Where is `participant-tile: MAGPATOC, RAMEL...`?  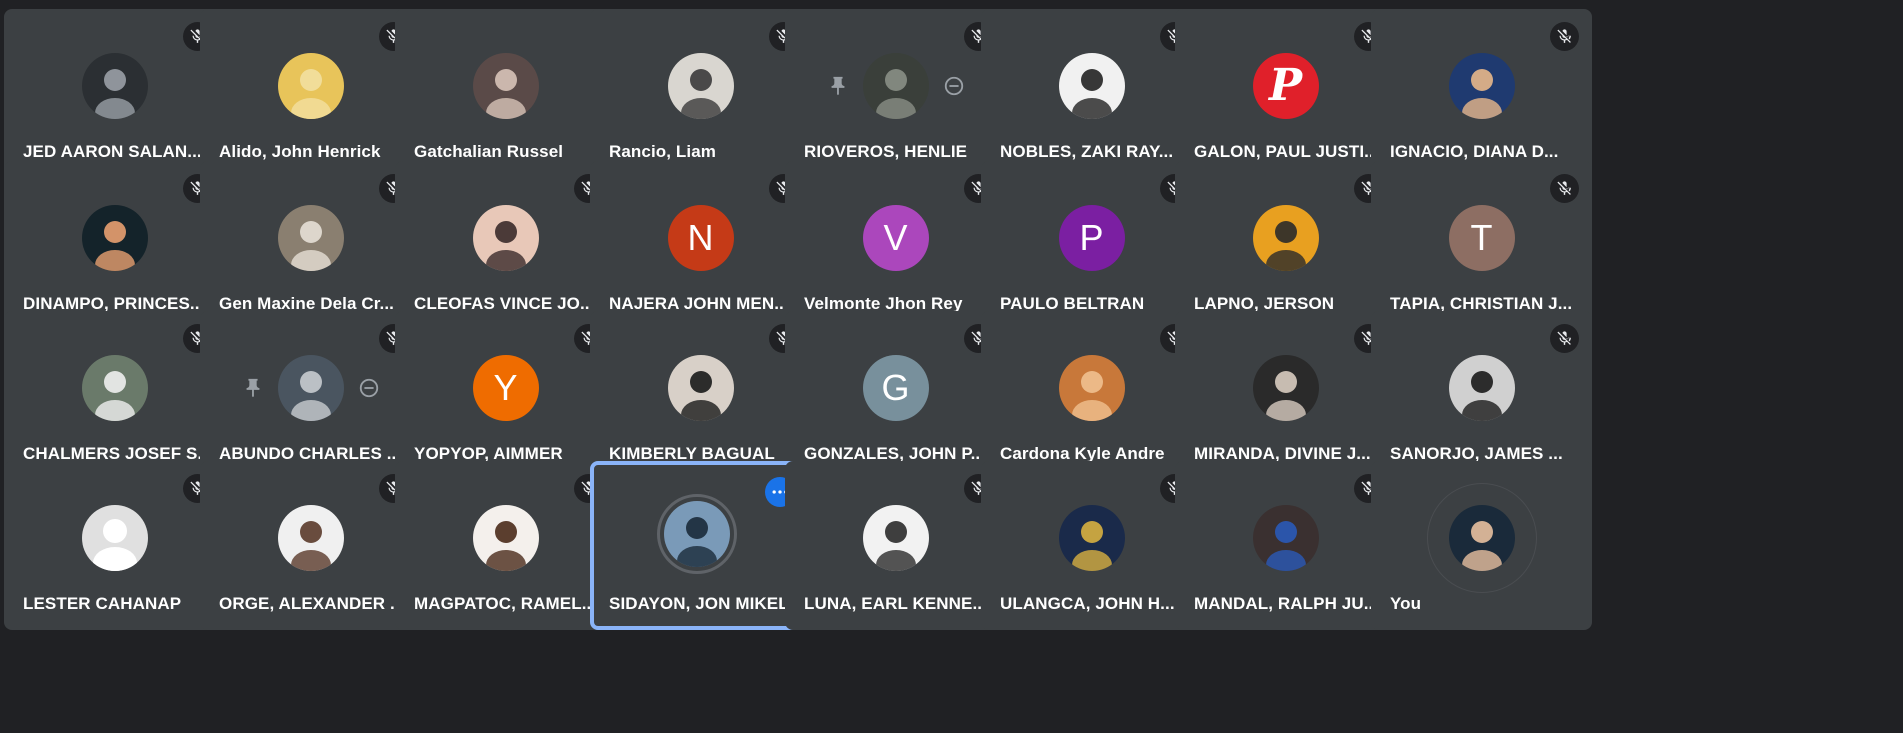 participant-tile: MAGPATOC, RAMEL... is located at coordinates (505, 545).